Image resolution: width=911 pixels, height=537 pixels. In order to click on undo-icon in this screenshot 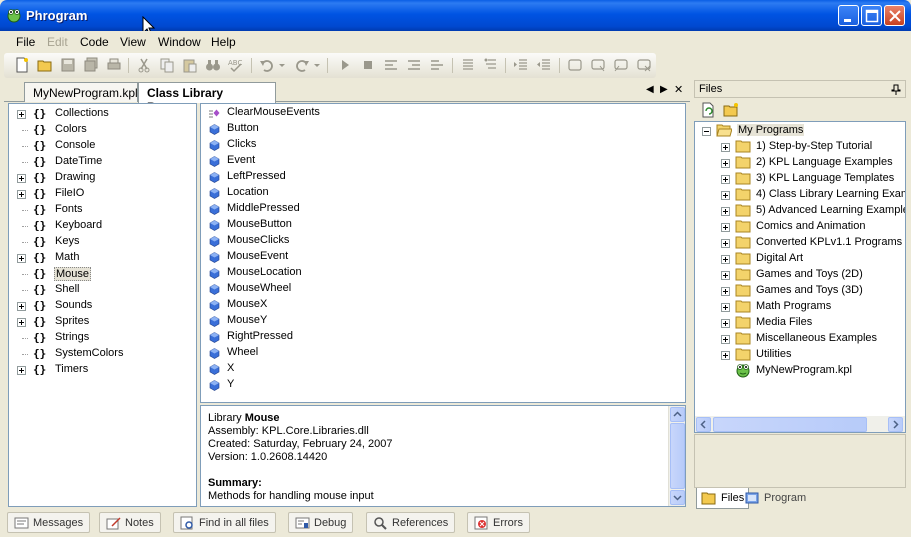, I will do `click(267, 65)`.